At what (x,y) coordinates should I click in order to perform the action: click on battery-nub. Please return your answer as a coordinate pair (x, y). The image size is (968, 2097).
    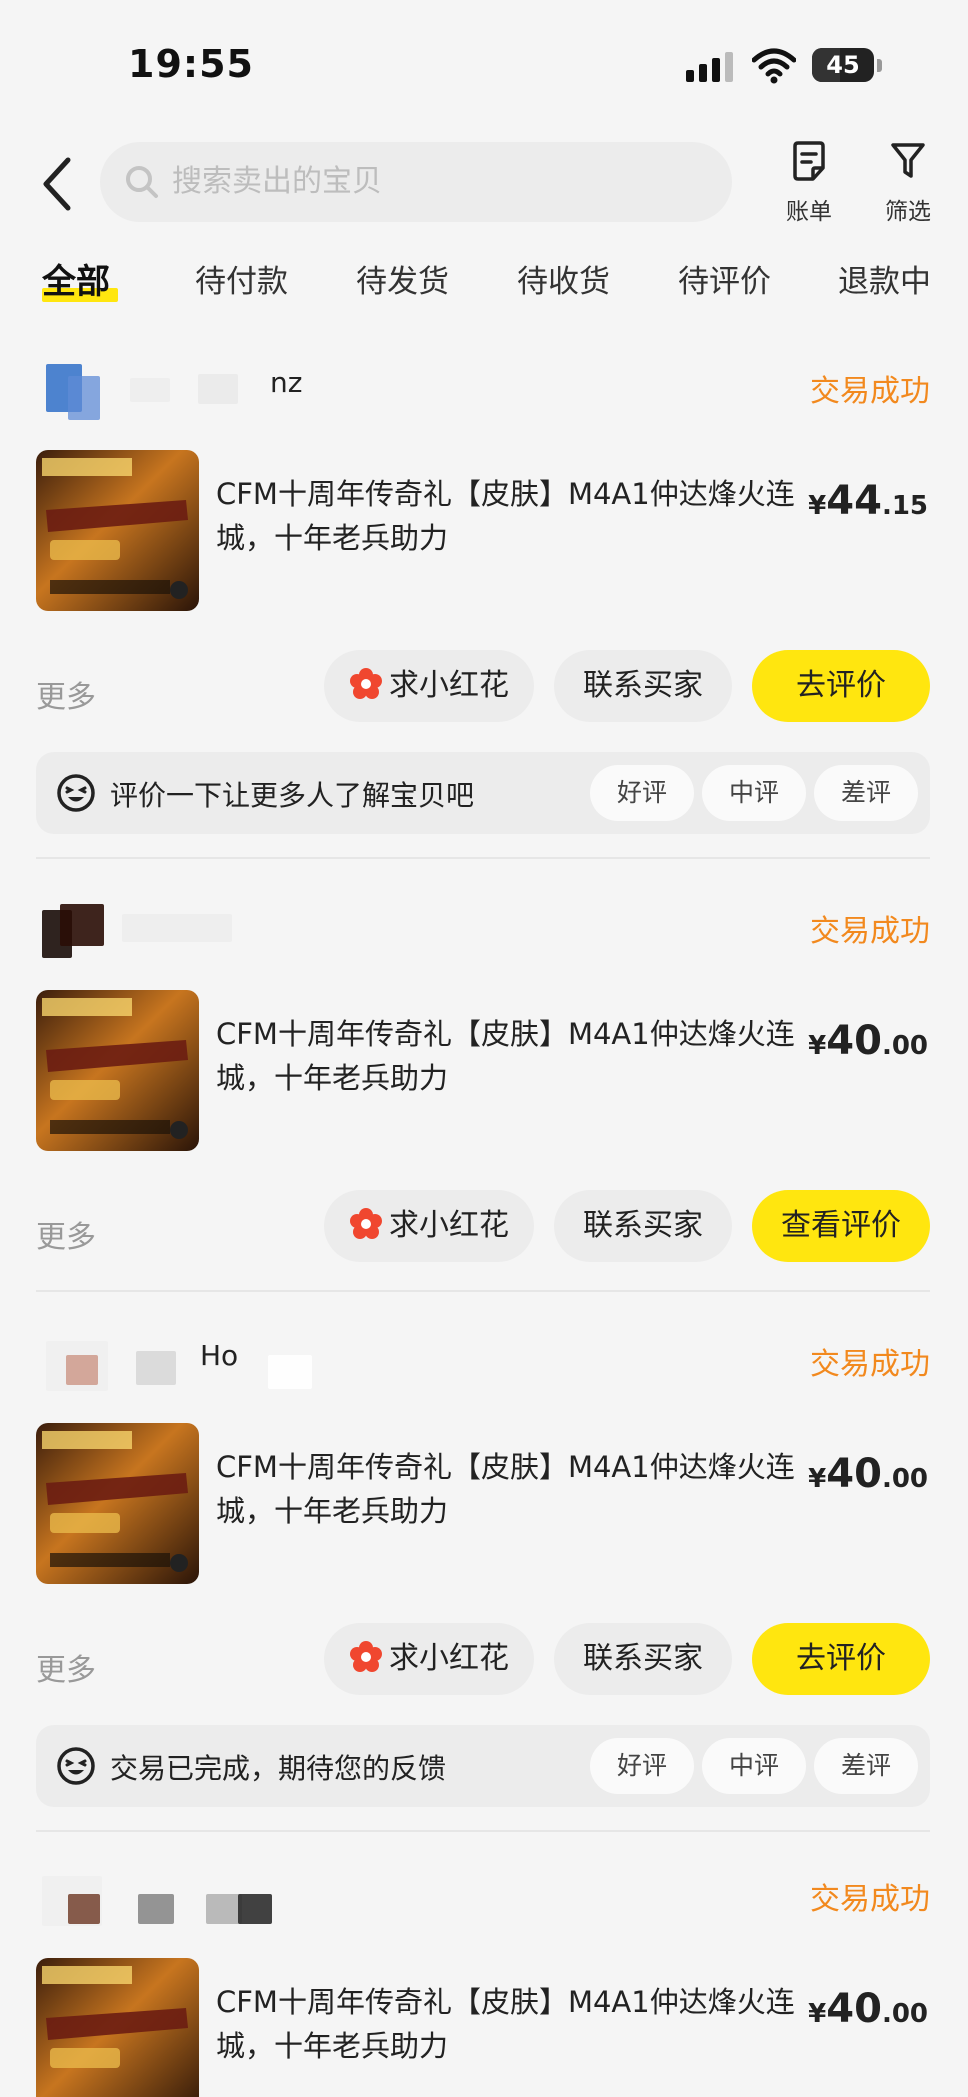
    Looking at the image, I should click on (879, 65).